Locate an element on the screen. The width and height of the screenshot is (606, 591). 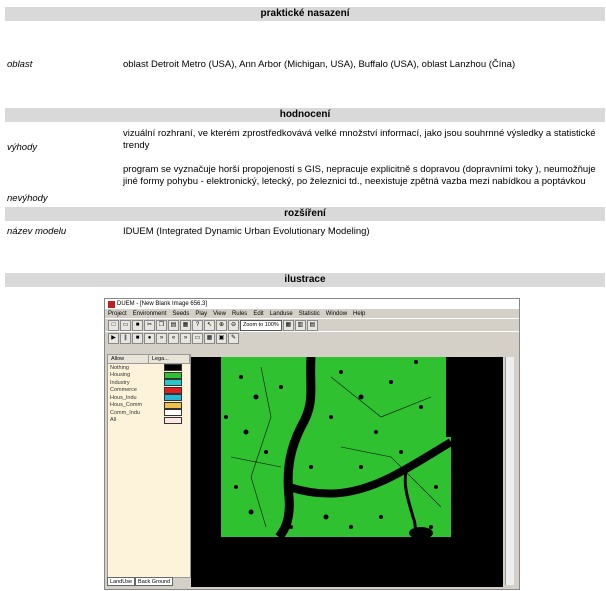
urban-map is located at coordinates (338, 448).